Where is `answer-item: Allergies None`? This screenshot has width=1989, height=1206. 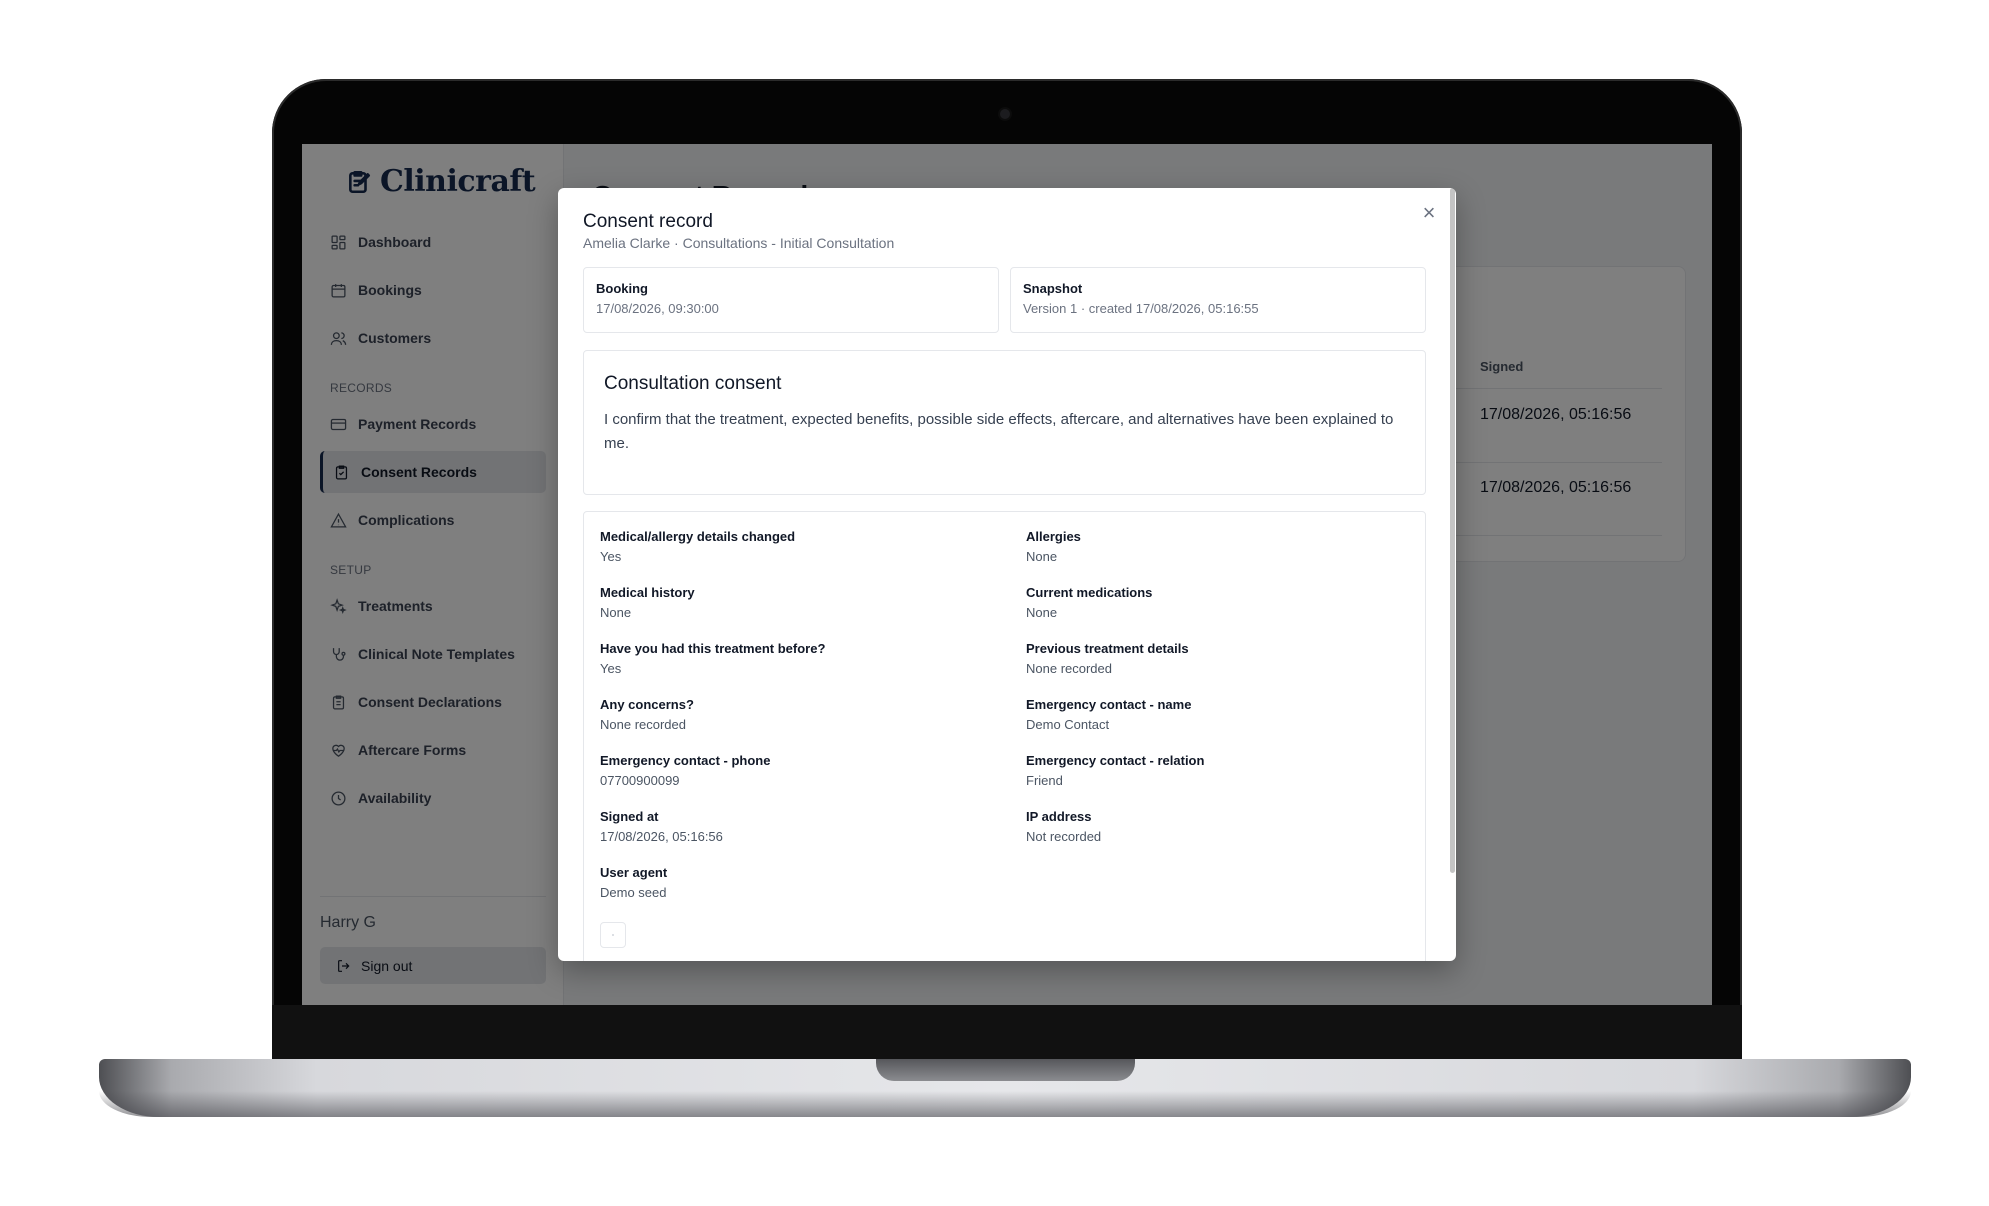 answer-item: Allergies None is located at coordinates (1053, 546).